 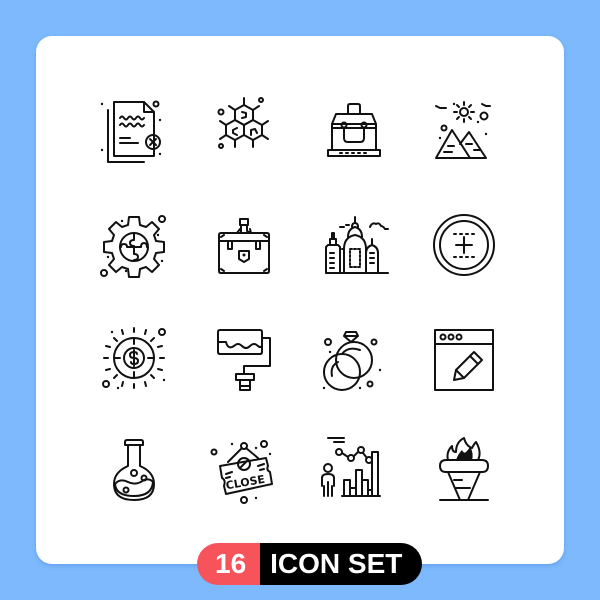 I want to click on icon-count: 16, so click(x=229, y=564).